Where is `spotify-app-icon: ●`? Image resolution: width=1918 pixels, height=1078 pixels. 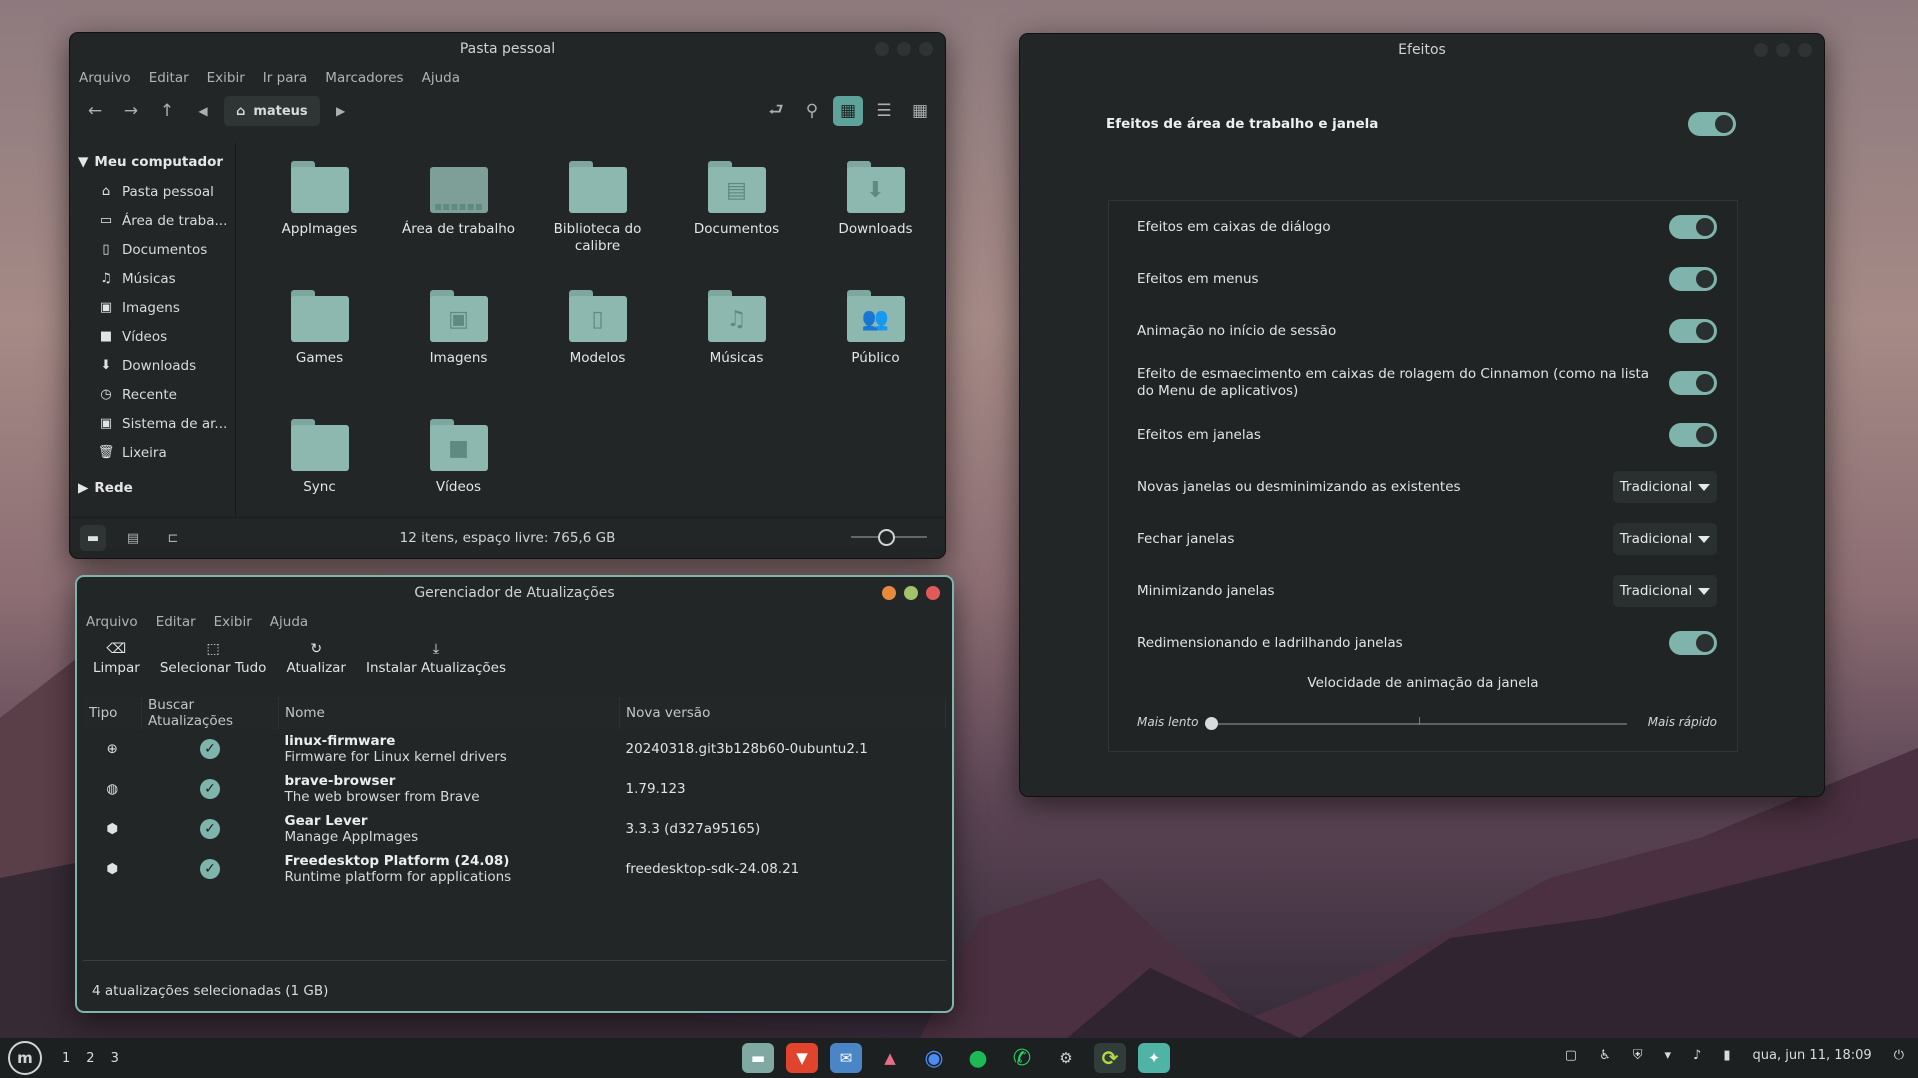 spotify-app-icon: ● is located at coordinates (978, 1058).